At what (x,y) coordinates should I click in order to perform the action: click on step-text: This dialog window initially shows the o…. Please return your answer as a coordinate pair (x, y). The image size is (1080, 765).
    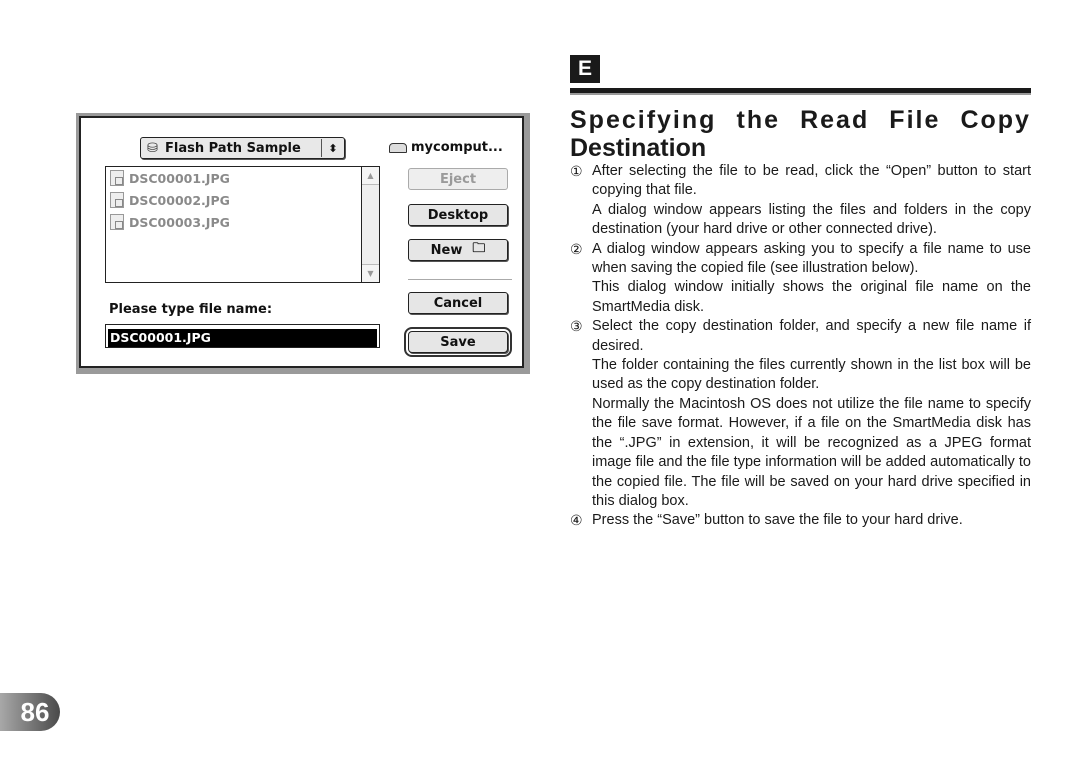
    Looking at the image, I should click on (811, 297).